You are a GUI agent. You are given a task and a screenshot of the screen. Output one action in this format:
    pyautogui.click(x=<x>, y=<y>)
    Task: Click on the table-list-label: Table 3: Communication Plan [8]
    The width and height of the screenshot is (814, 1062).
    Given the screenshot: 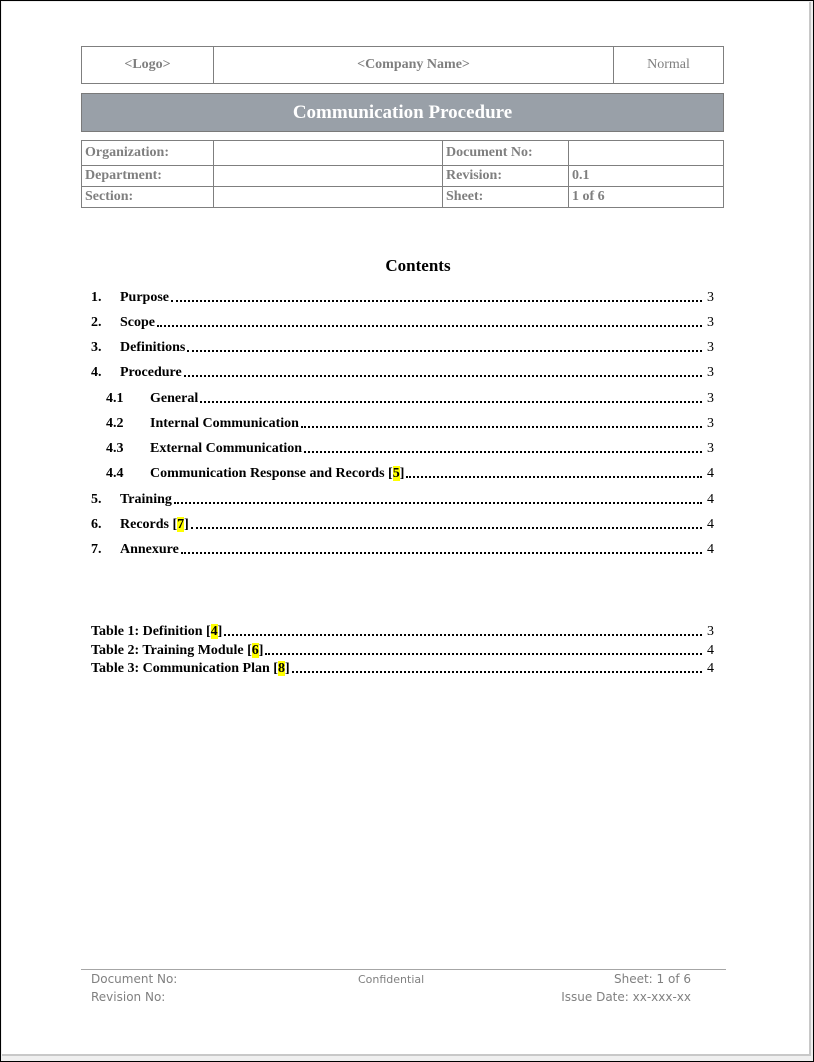 What is the action you would take?
    pyautogui.click(x=190, y=668)
    